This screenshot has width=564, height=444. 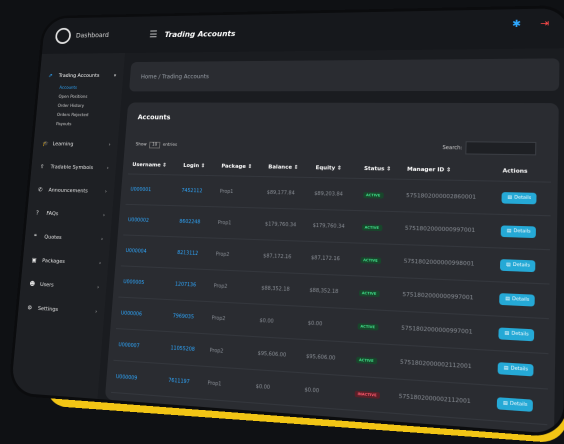 What do you see at coordinates (335, 168) in the screenshot?
I see `col-header-equity: Equity ⇕` at bounding box center [335, 168].